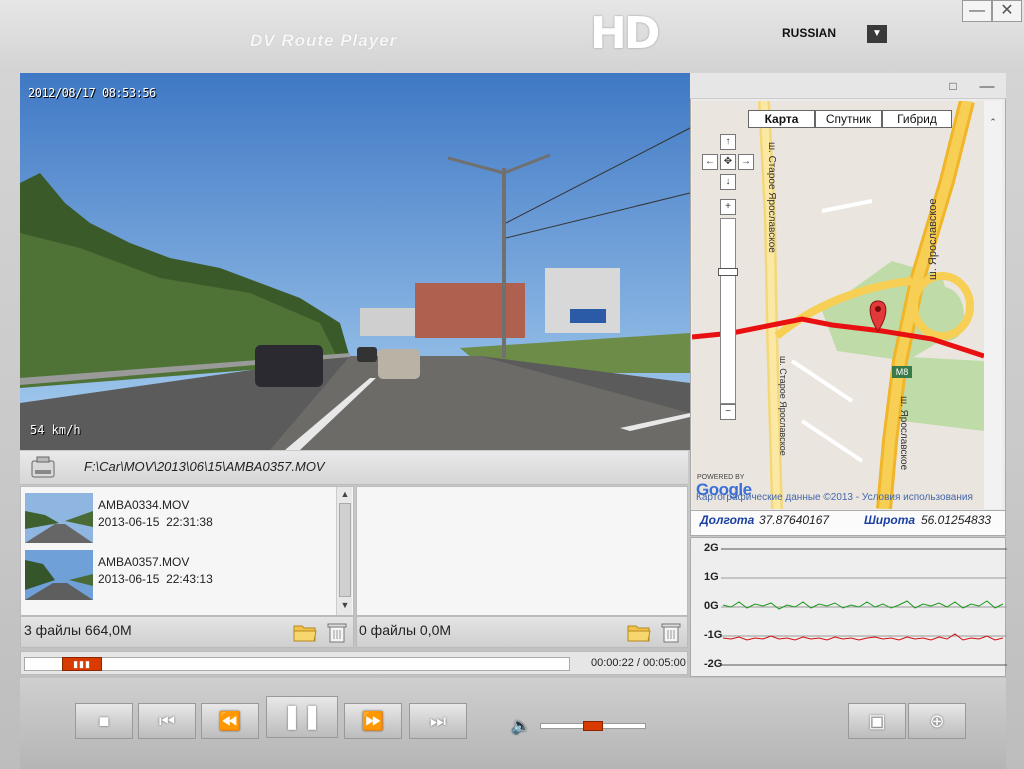 The height and width of the screenshot is (769, 1024). I want to click on tab-satellite: Спутник, so click(848, 119).